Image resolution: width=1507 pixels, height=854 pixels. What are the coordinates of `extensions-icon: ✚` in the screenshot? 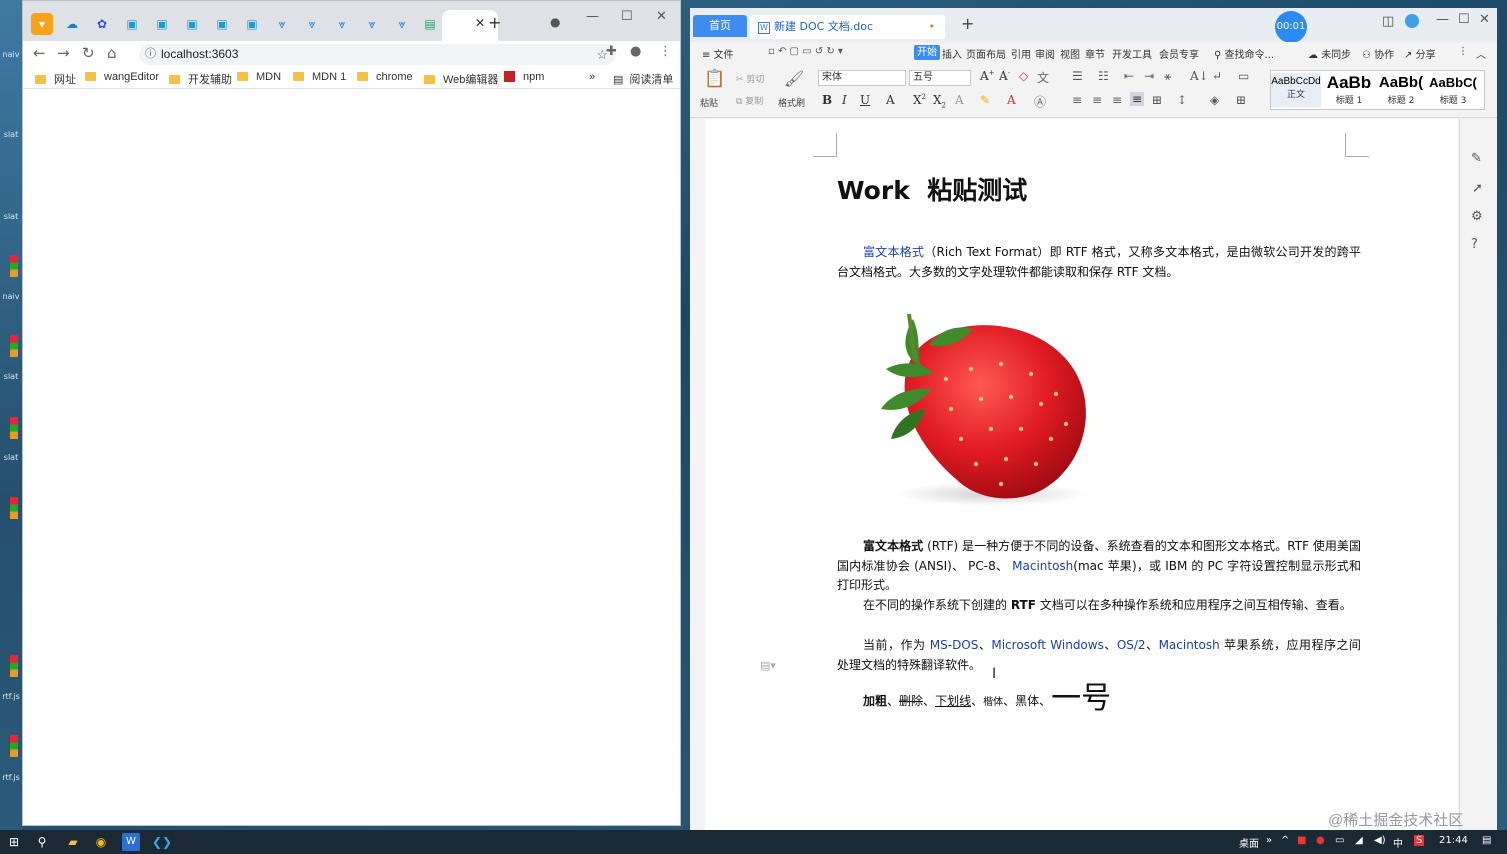 It's located at (611, 51).